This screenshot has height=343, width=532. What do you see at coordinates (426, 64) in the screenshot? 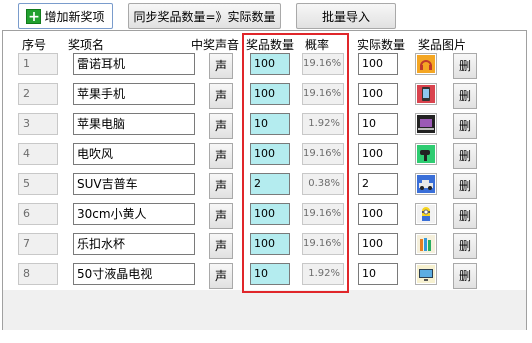
I see `headphones-icon` at bounding box center [426, 64].